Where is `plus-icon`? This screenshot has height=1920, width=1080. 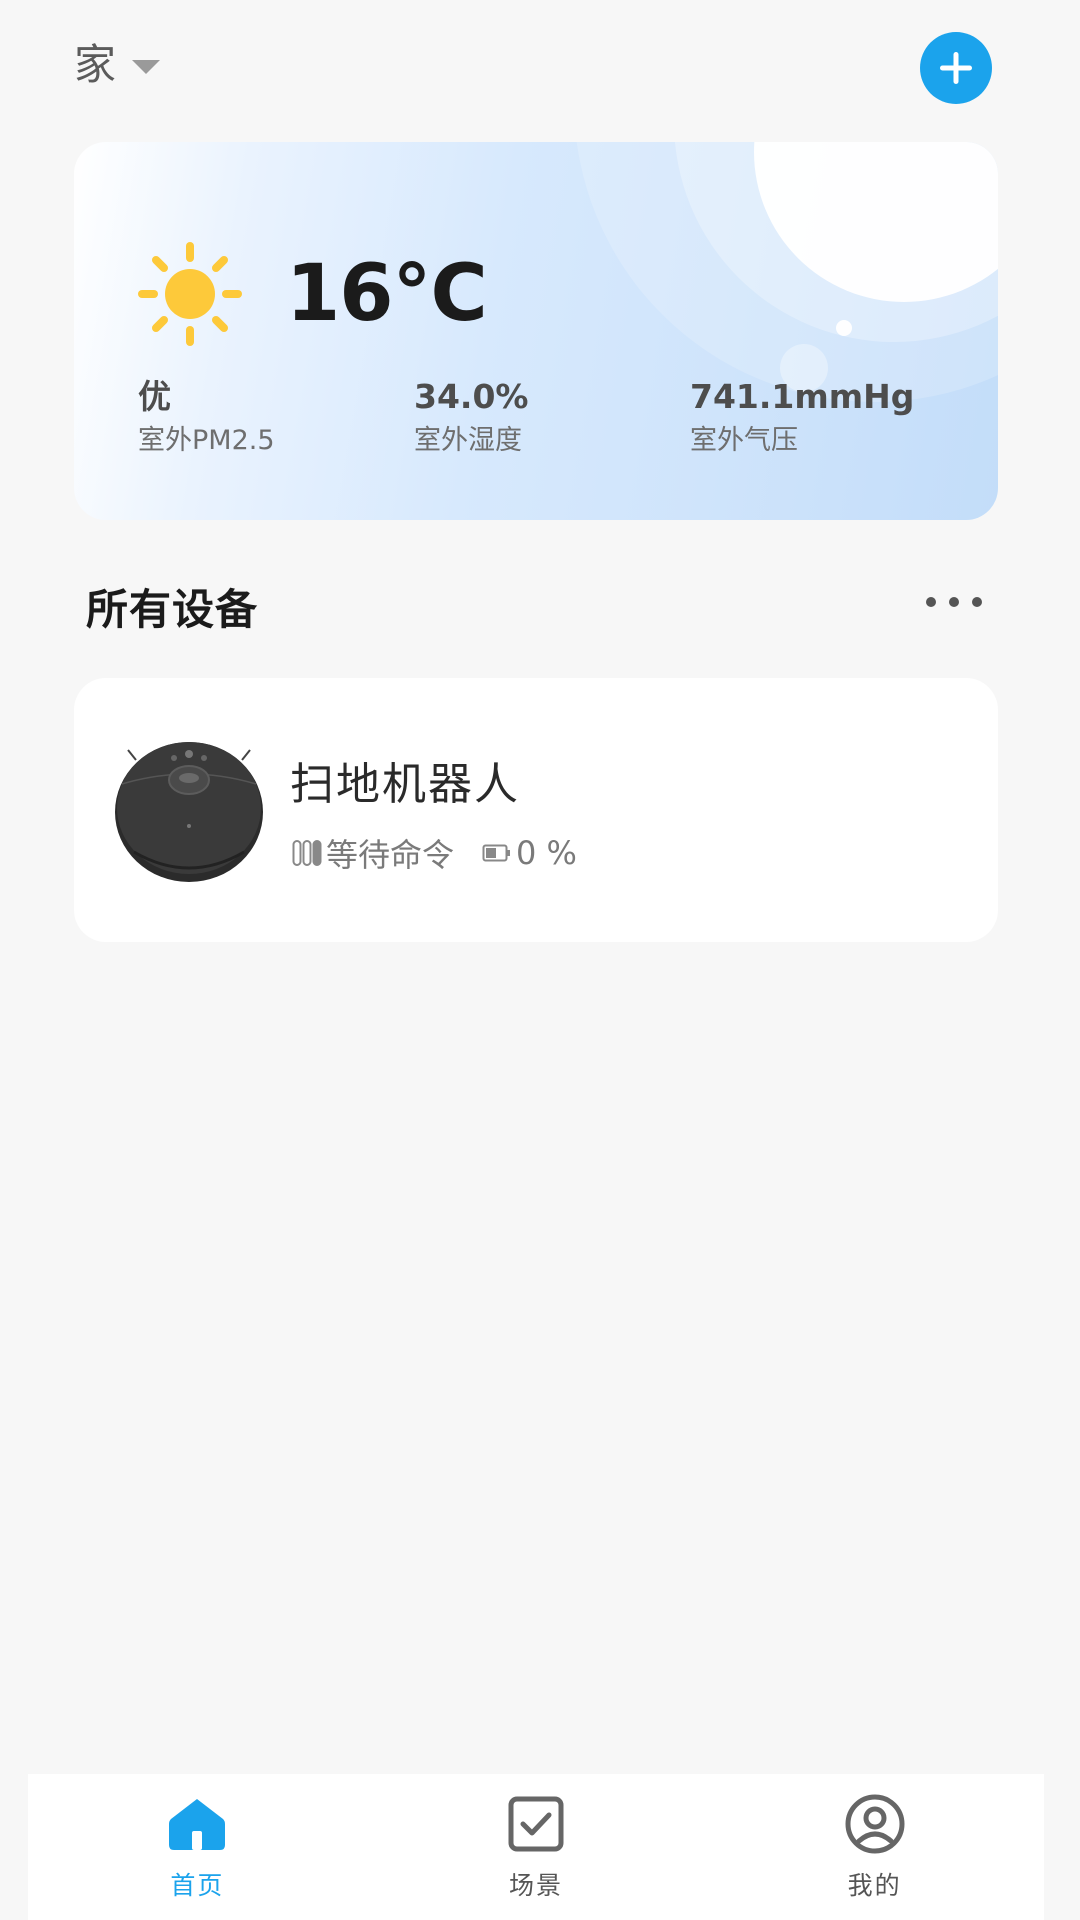
plus-icon is located at coordinates (956, 68).